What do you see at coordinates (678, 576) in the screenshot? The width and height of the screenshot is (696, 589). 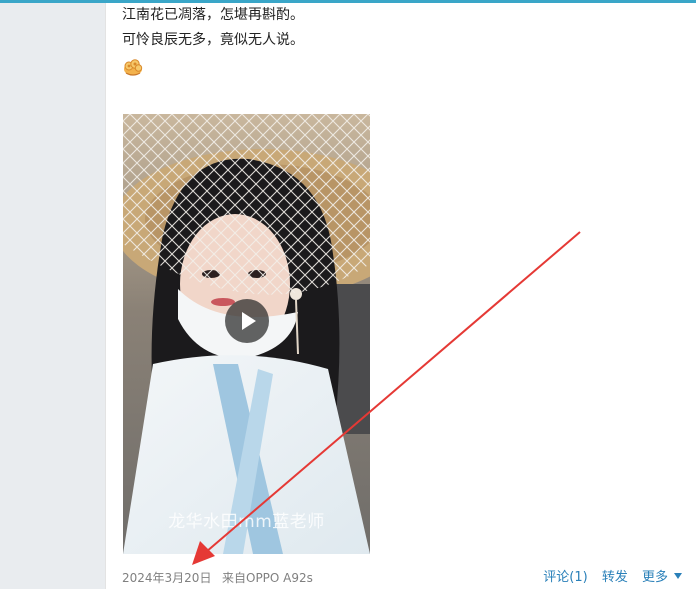 I see `caret-down-icon` at bounding box center [678, 576].